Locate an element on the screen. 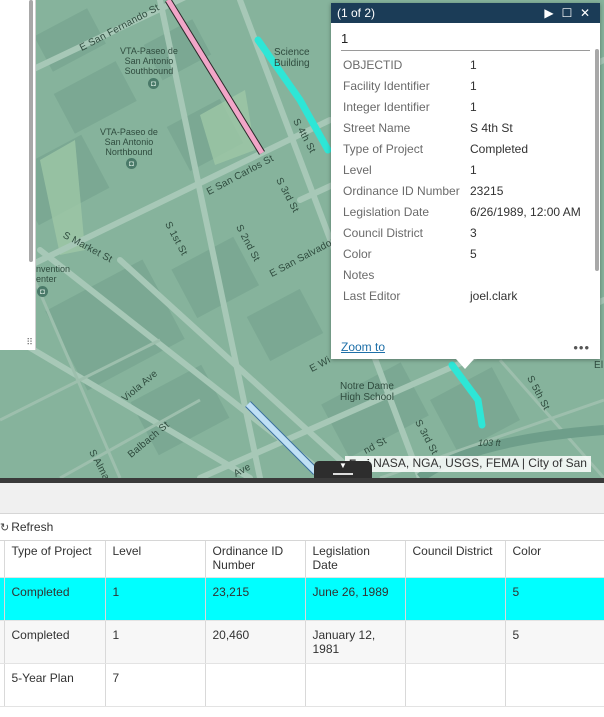 The width and height of the screenshot is (604, 717). column-header: Legislation Date is located at coordinates (355, 559).